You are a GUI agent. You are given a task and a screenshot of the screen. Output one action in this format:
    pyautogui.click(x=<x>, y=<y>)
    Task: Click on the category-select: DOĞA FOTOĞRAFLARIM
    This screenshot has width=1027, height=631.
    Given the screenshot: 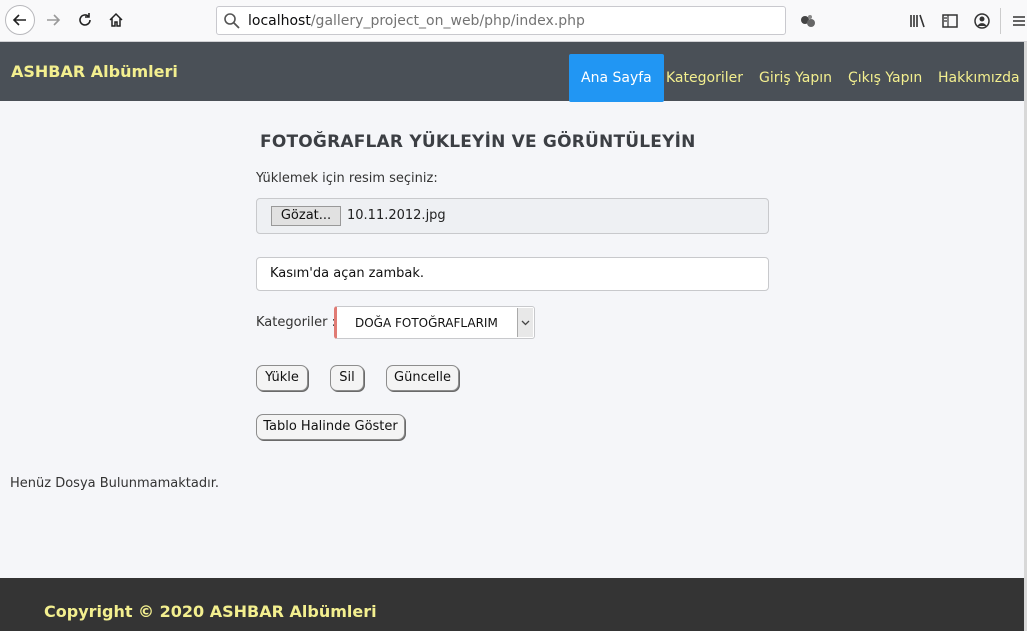 What is the action you would take?
    pyautogui.click(x=434, y=322)
    